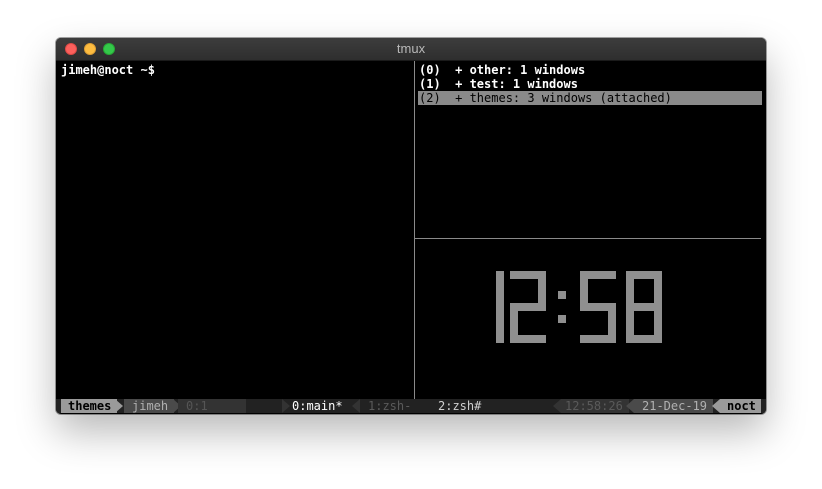 The image size is (822, 489). Describe the element at coordinates (674, 406) in the screenshot. I see `status-date: 21-Dec-19` at that location.